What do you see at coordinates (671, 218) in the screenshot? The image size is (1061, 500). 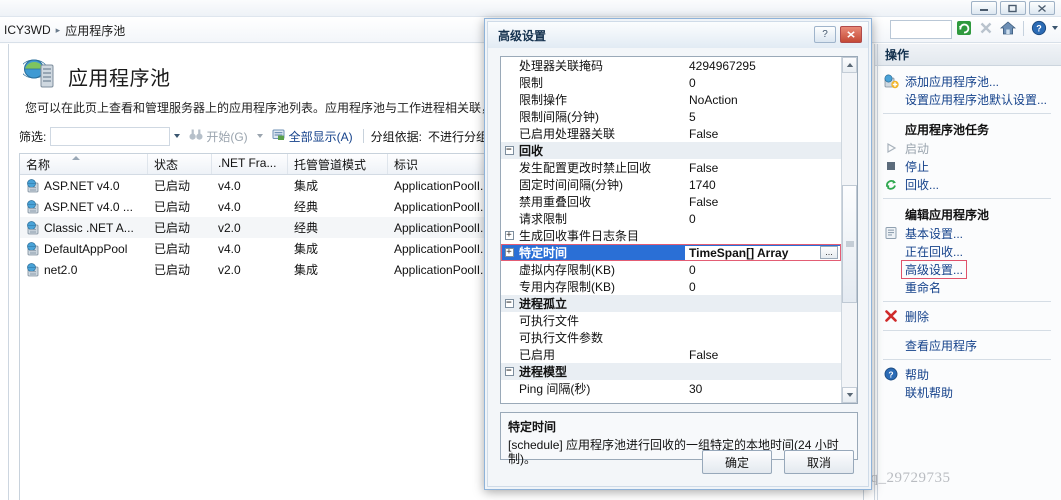 I see `property-row: 请求限制 0` at bounding box center [671, 218].